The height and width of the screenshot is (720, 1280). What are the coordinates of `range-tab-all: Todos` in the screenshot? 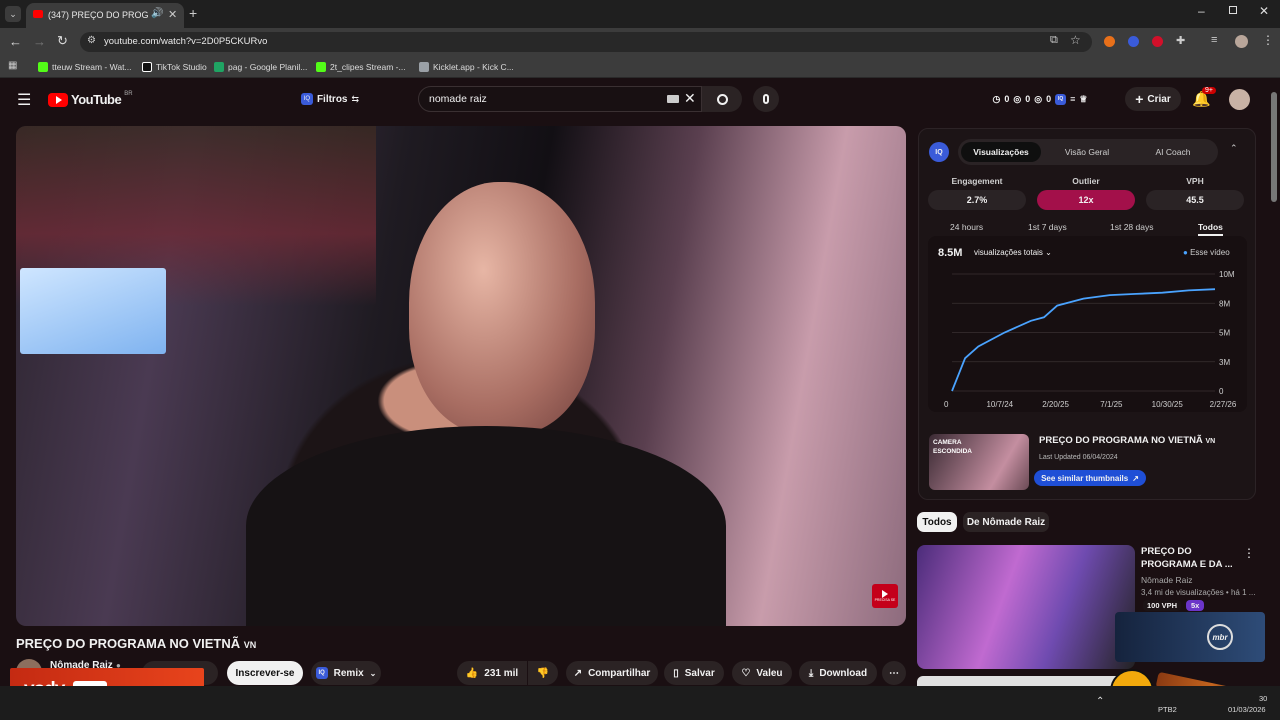 It's located at (1210, 229).